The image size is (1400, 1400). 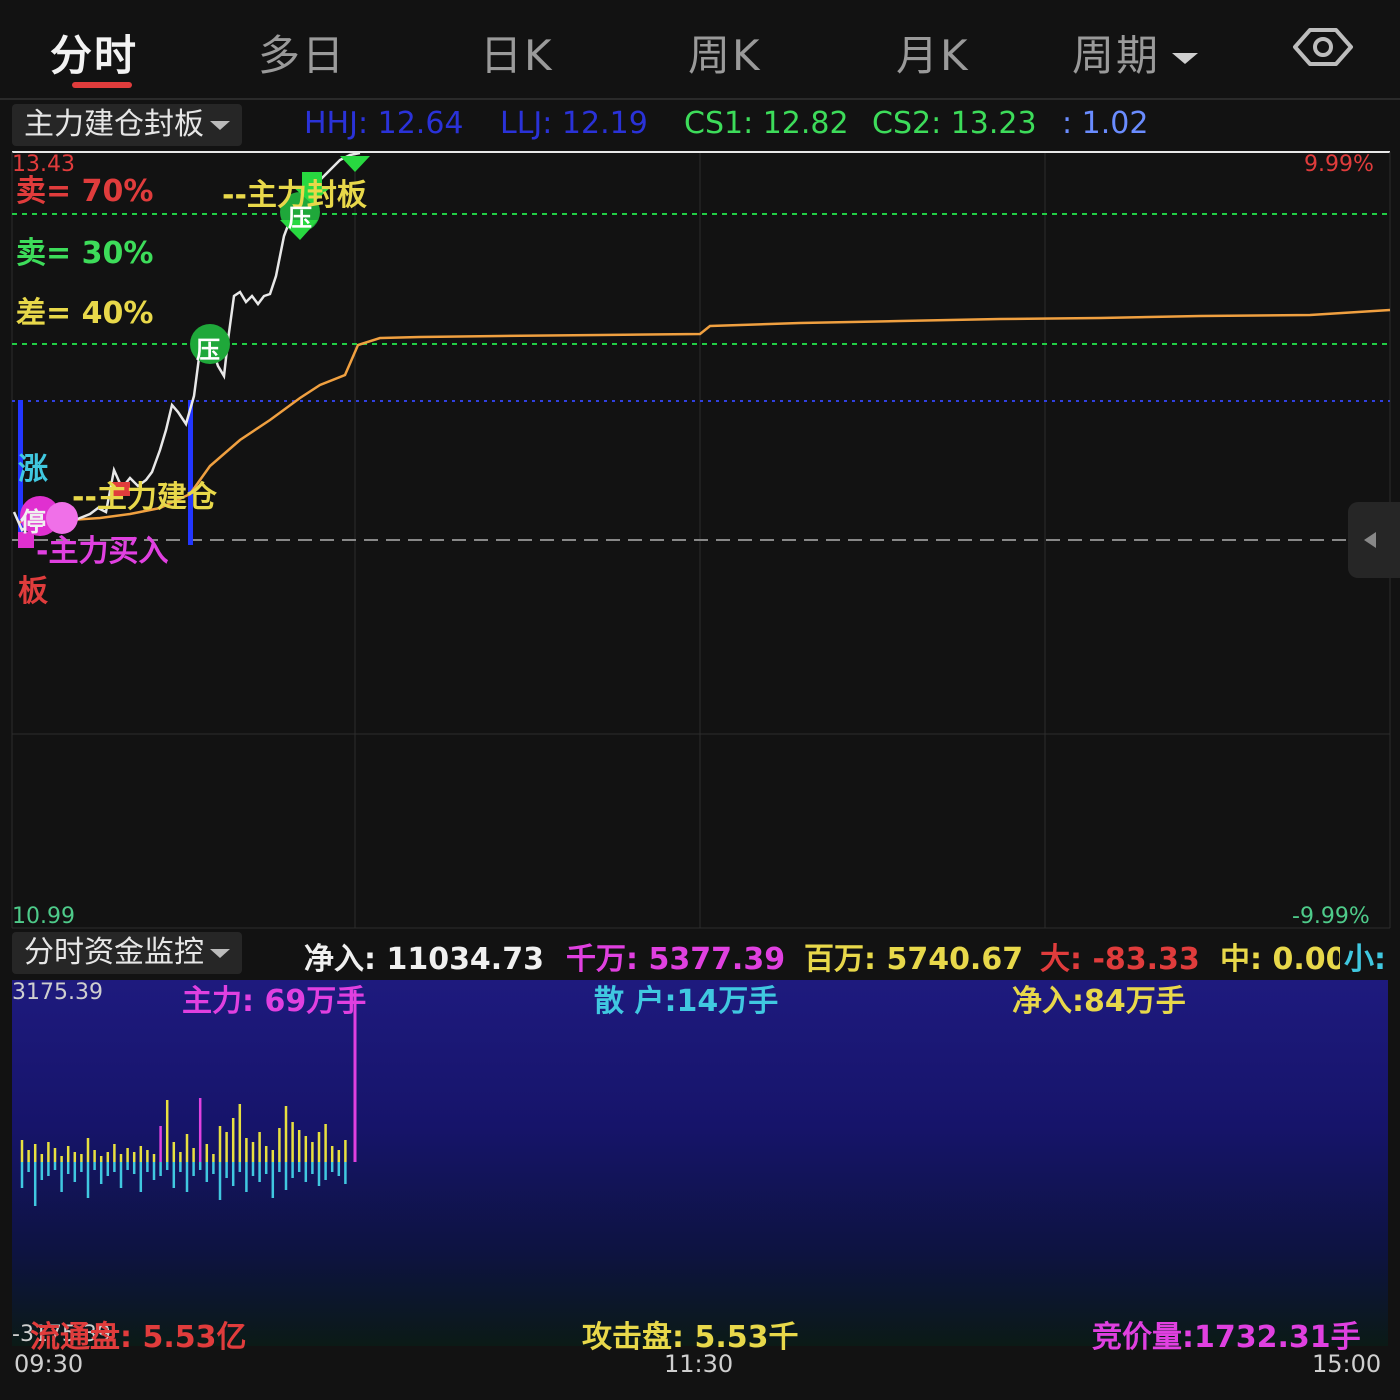 I want to click on fund-flow-chart, so click(x=188, y=1098).